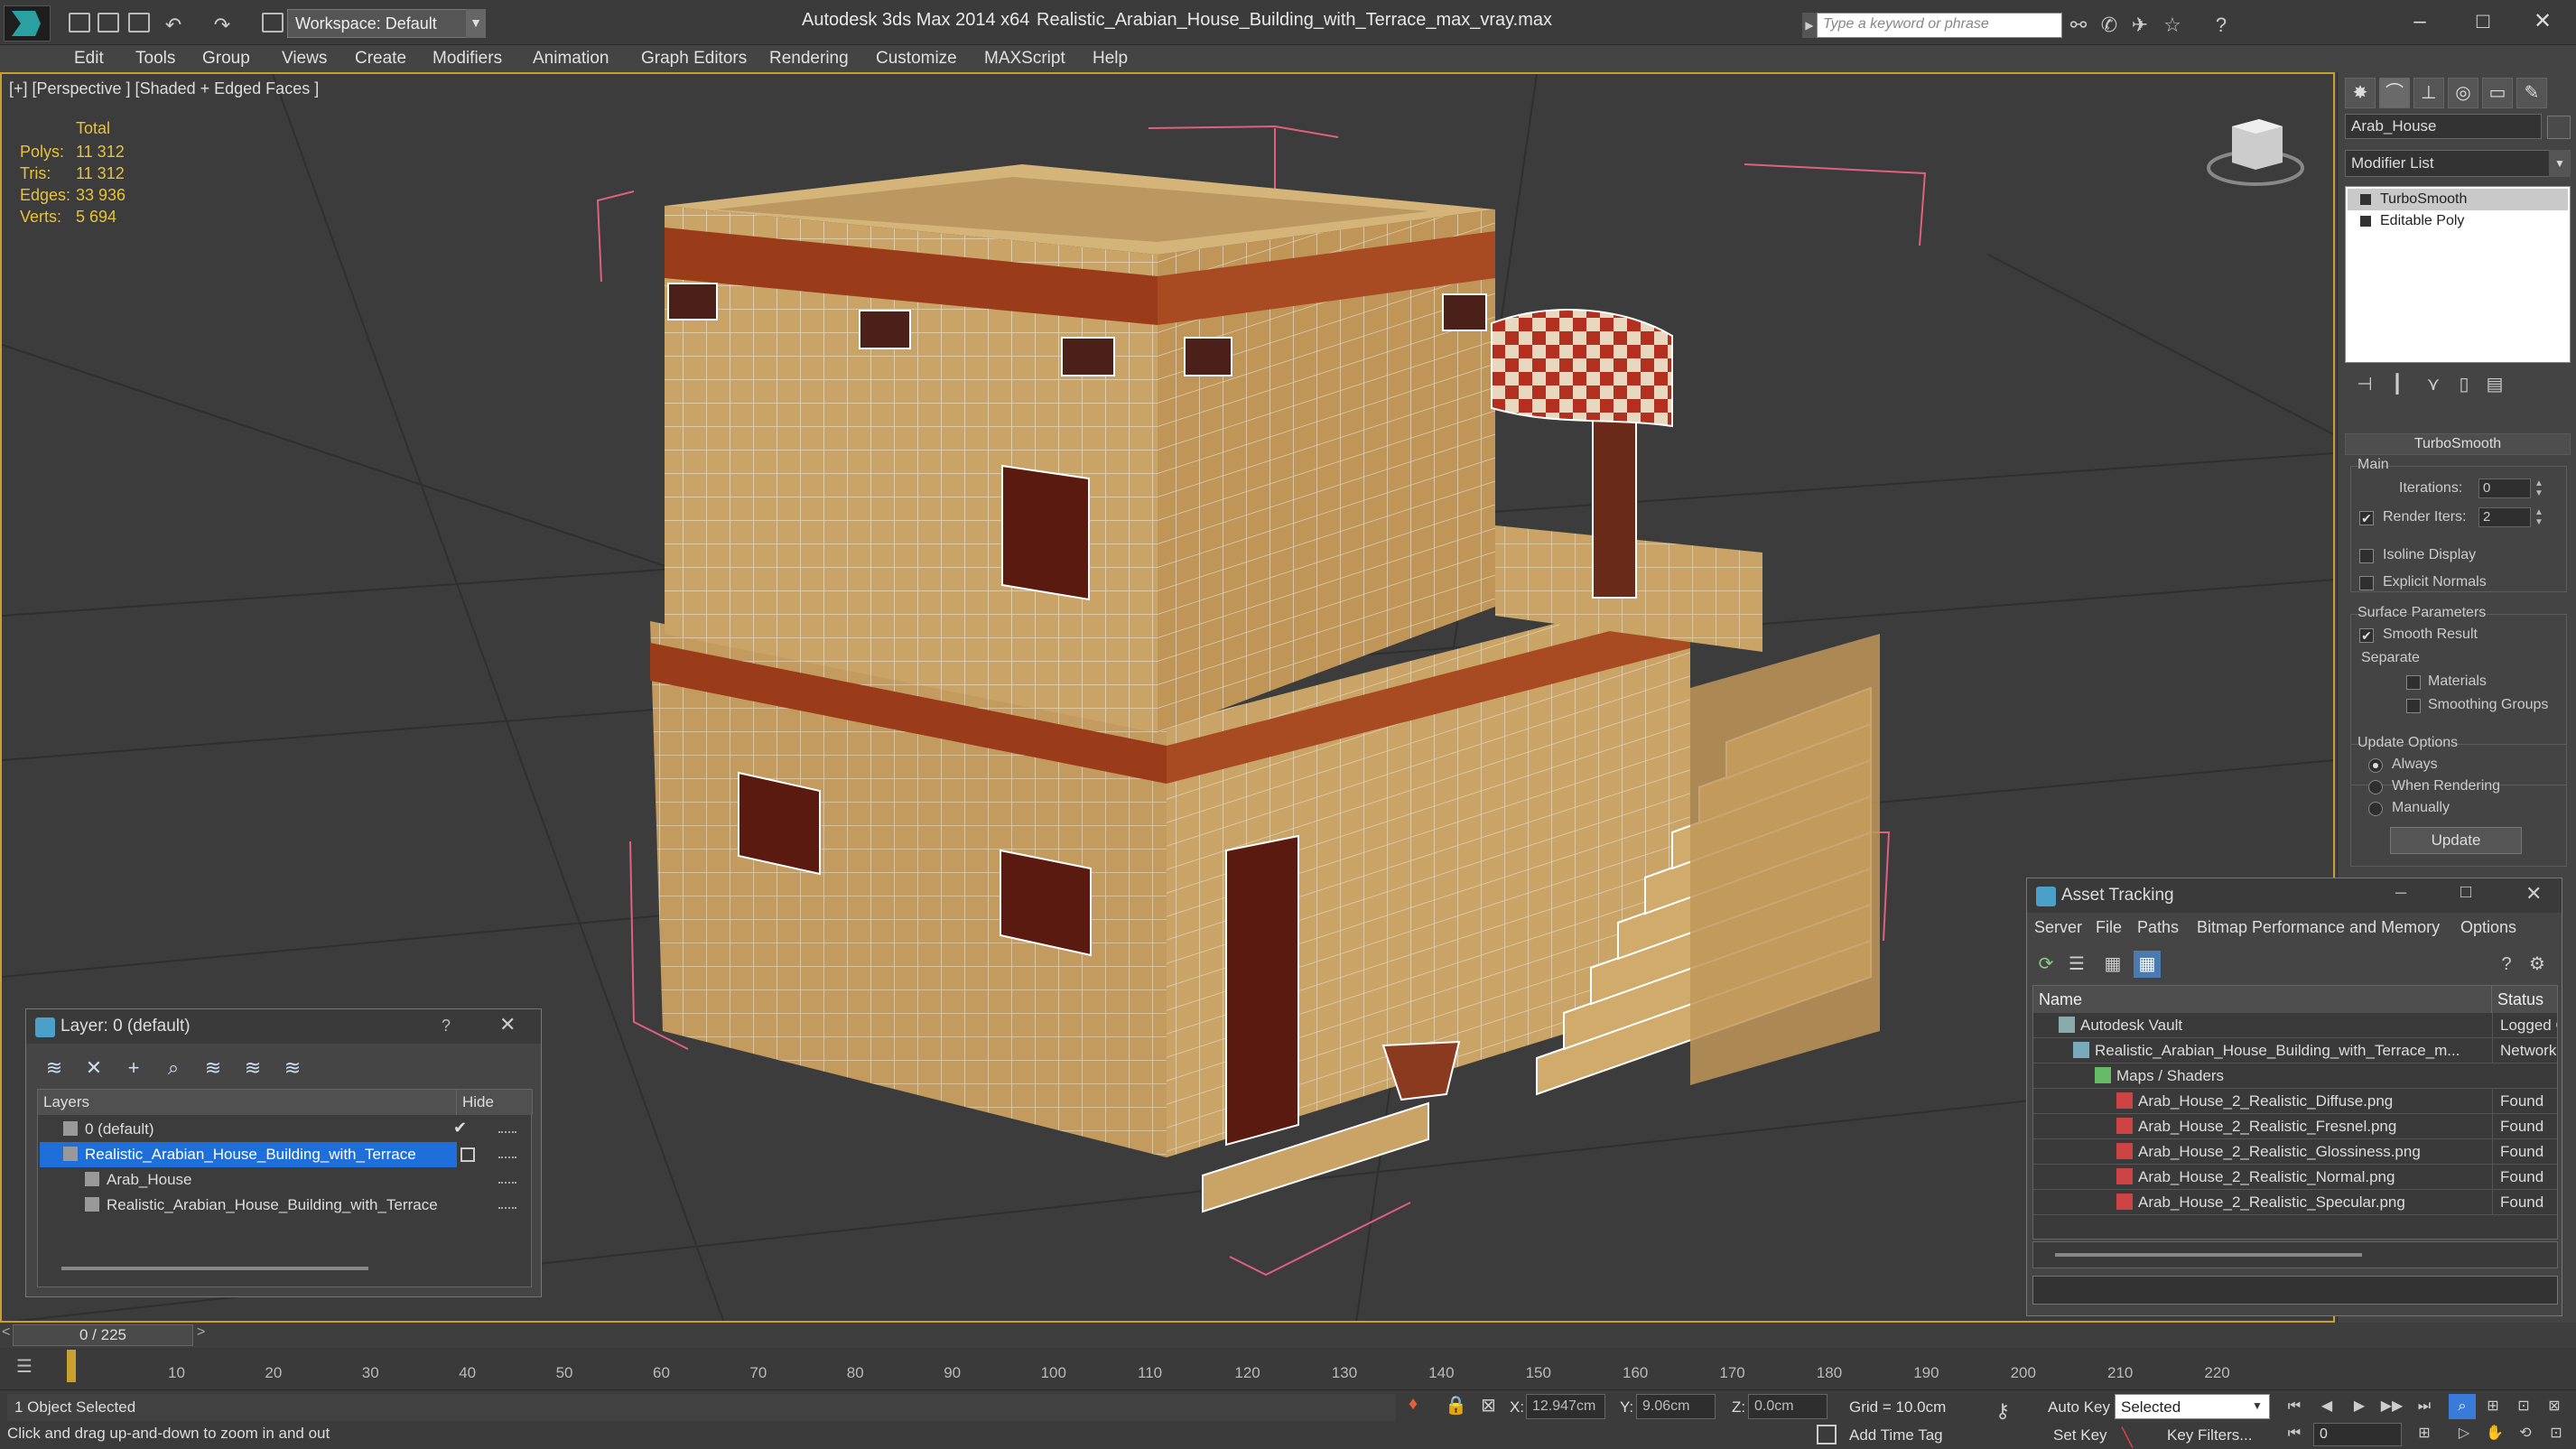  Describe the element at coordinates (2525, 1433) in the screenshot. I see `orbit-icon: ⟲` at that location.